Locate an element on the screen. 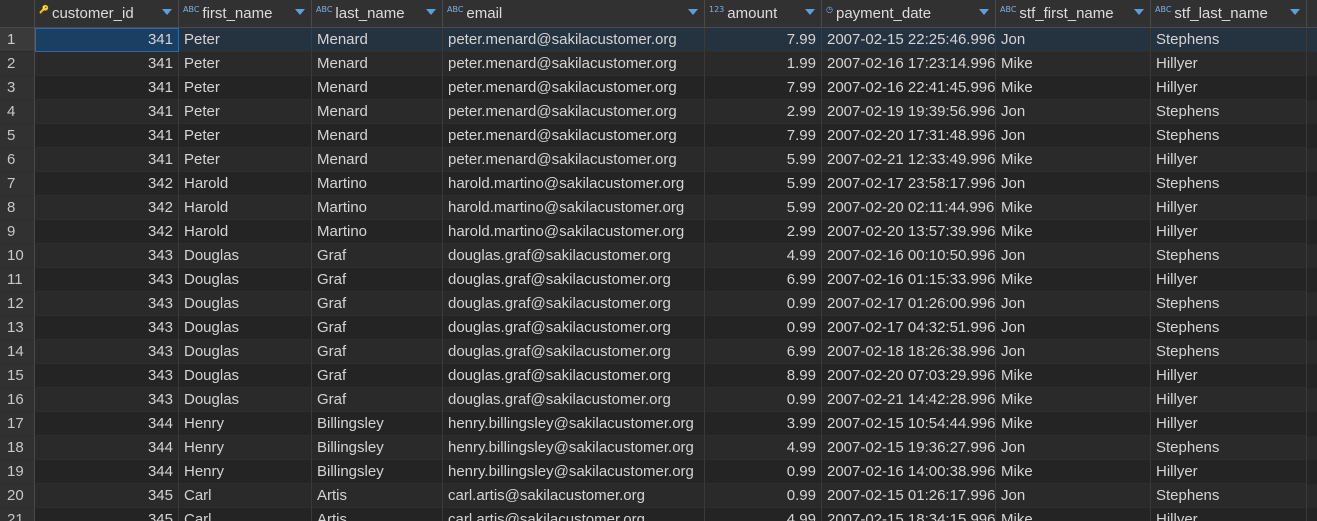 The height and width of the screenshot is (521, 1317). row-number: 5 is located at coordinates (17, 136).